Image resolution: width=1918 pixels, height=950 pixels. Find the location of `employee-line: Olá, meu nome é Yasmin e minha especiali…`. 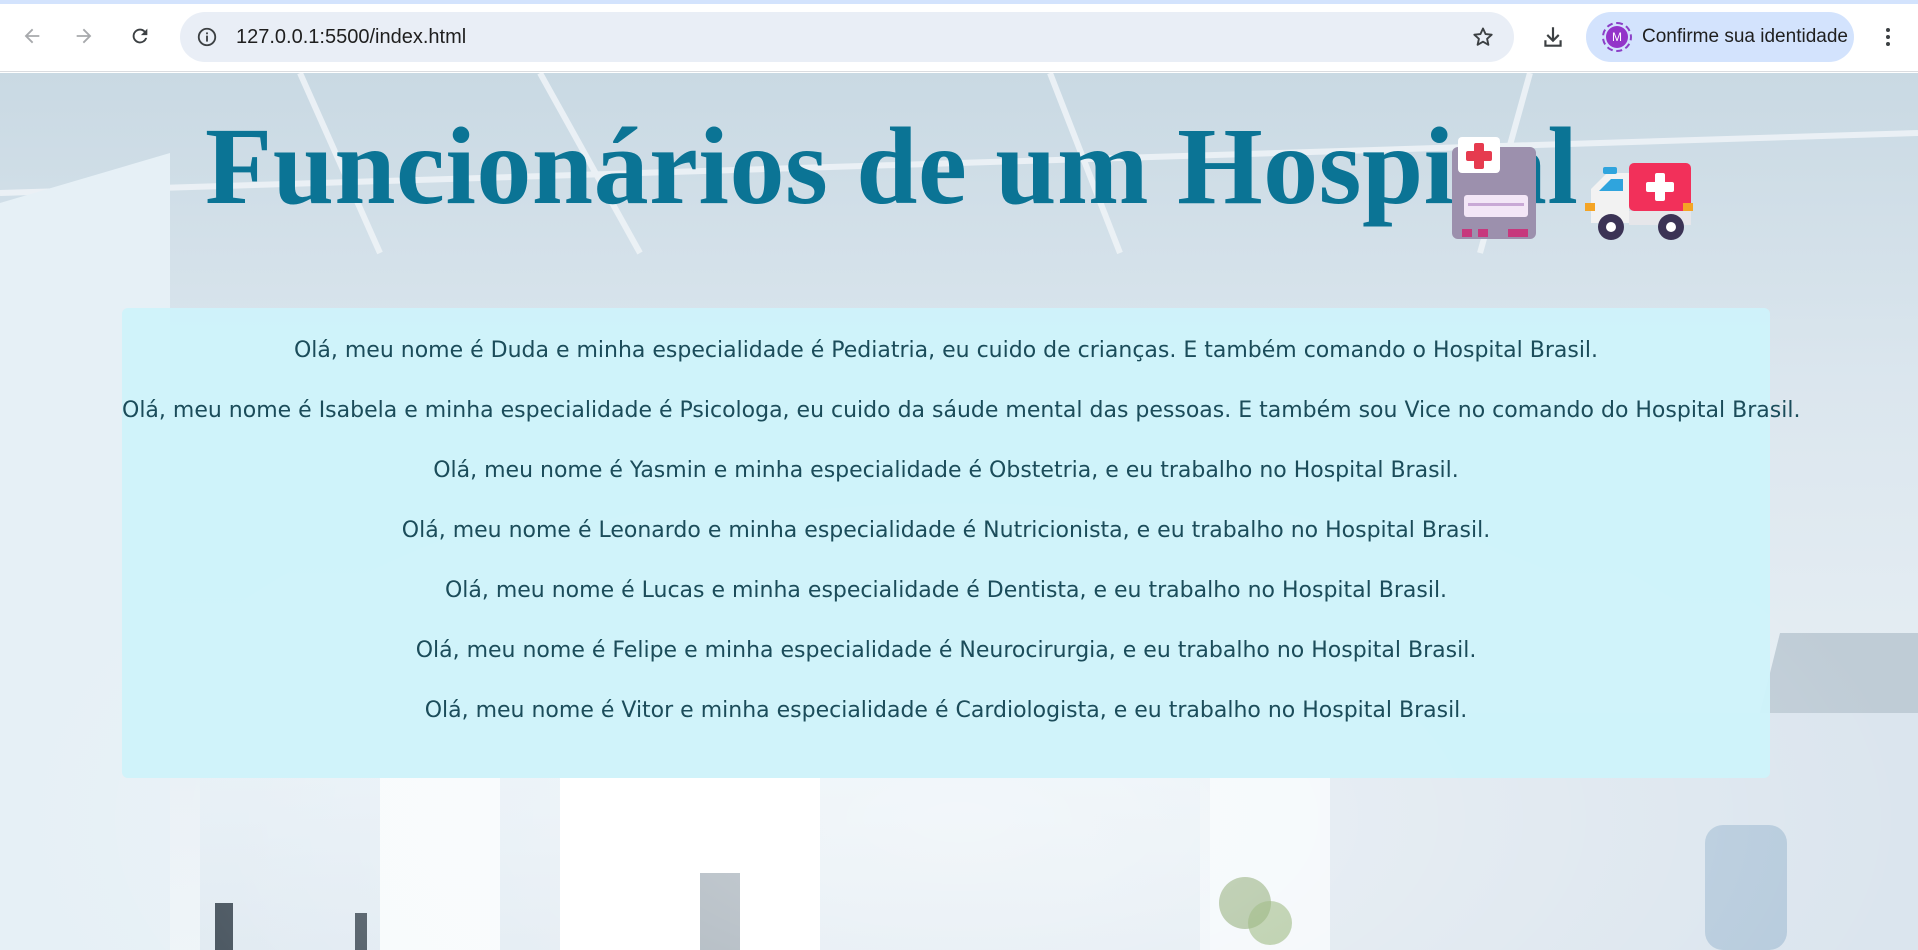

employee-line: Olá, meu nome é Yasmin e minha especiali… is located at coordinates (946, 470).